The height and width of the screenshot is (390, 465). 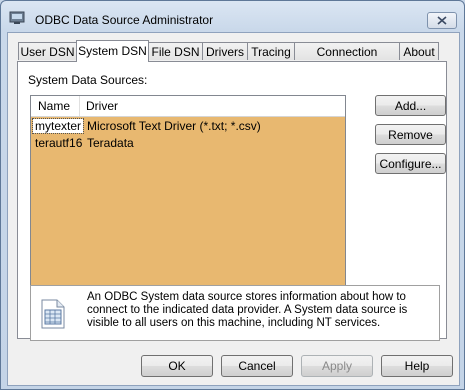 I want to click on help-button: Help, so click(x=417, y=366).